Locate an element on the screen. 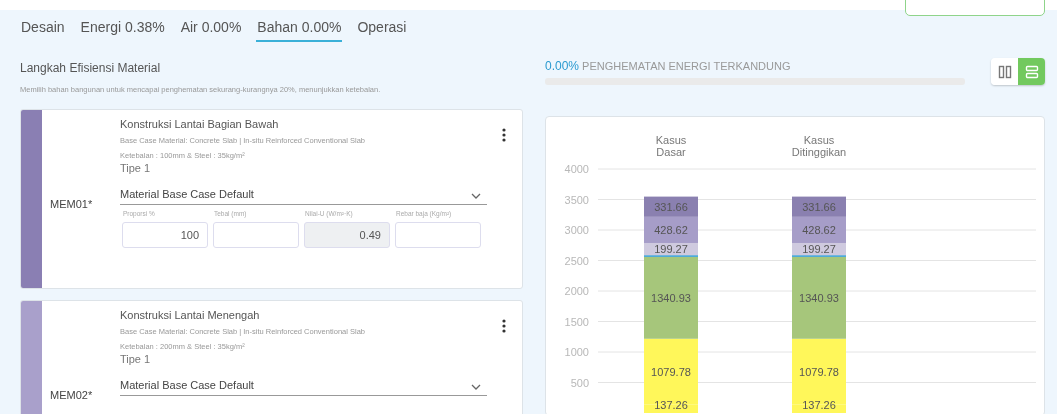 Image resolution: width=1057 pixels, height=414 pixels. input-field: 100 is located at coordinates (165, 235).